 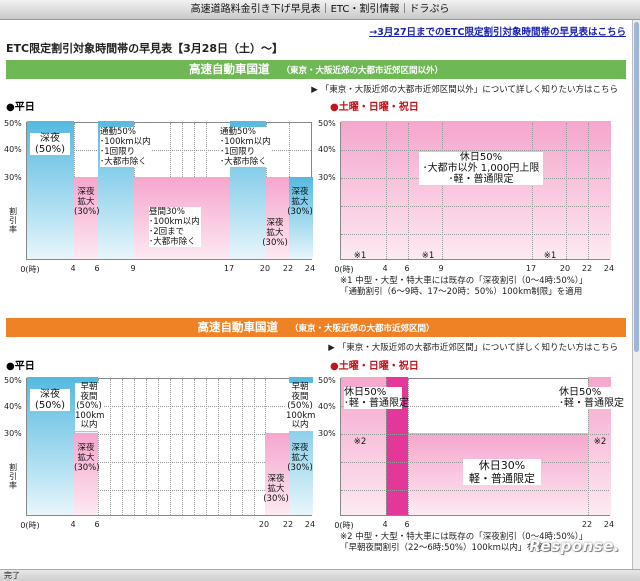 I want to click on s1-we-note3: ※1, so click(x=550, y=256).